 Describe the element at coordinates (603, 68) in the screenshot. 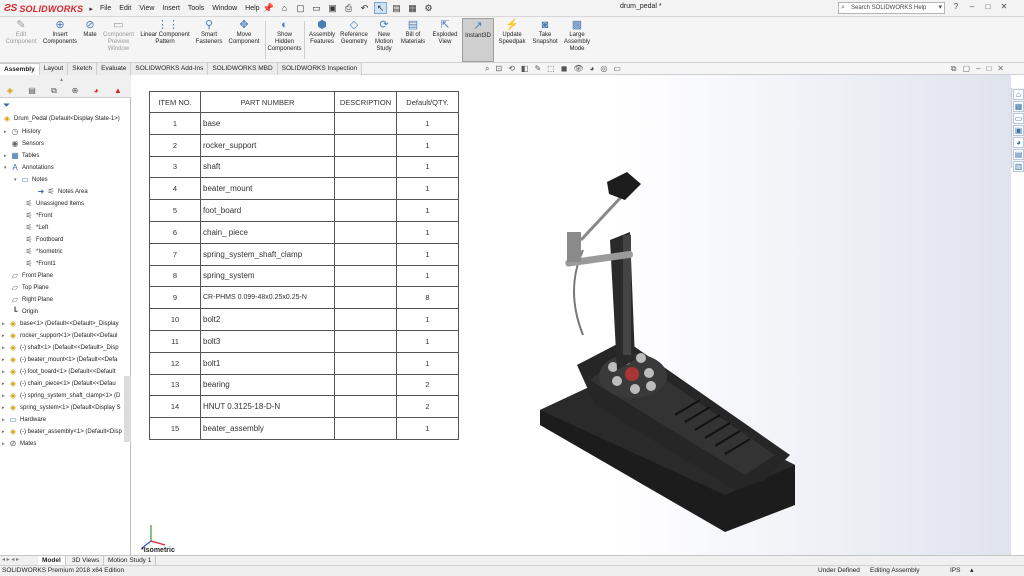

I see `apply-scene-icon: ◎` at that location.